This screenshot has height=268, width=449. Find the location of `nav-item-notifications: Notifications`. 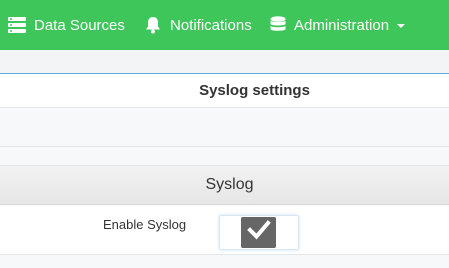

nav-item-notifications: Notifications is located at coordinates (198, 25).